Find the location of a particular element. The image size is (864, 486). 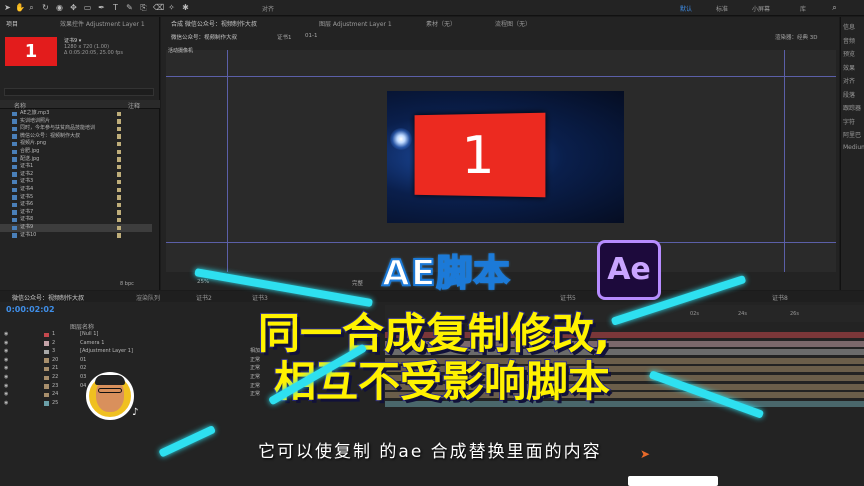

tab-effects-controls: 效果控件 Adjustment Layer 1 is located at coordinates (102, 23).